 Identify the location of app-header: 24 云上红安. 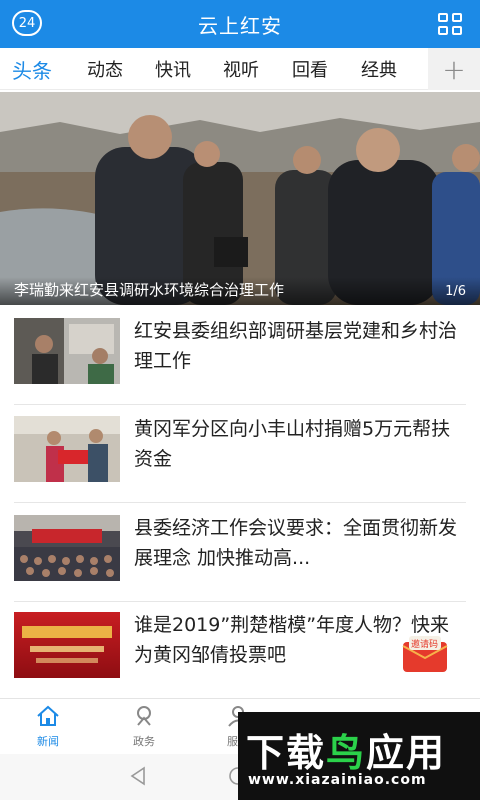
(240, 24).